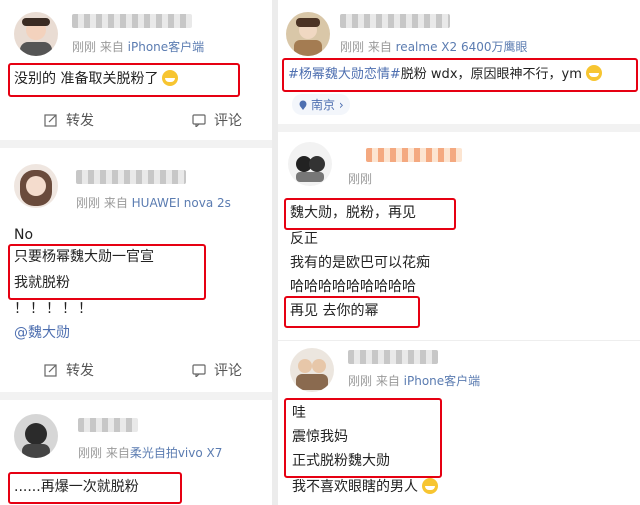  I want to click on post-meta: 刚刚 来自 realme X2 6400万鹰眼, so click(434, 47).